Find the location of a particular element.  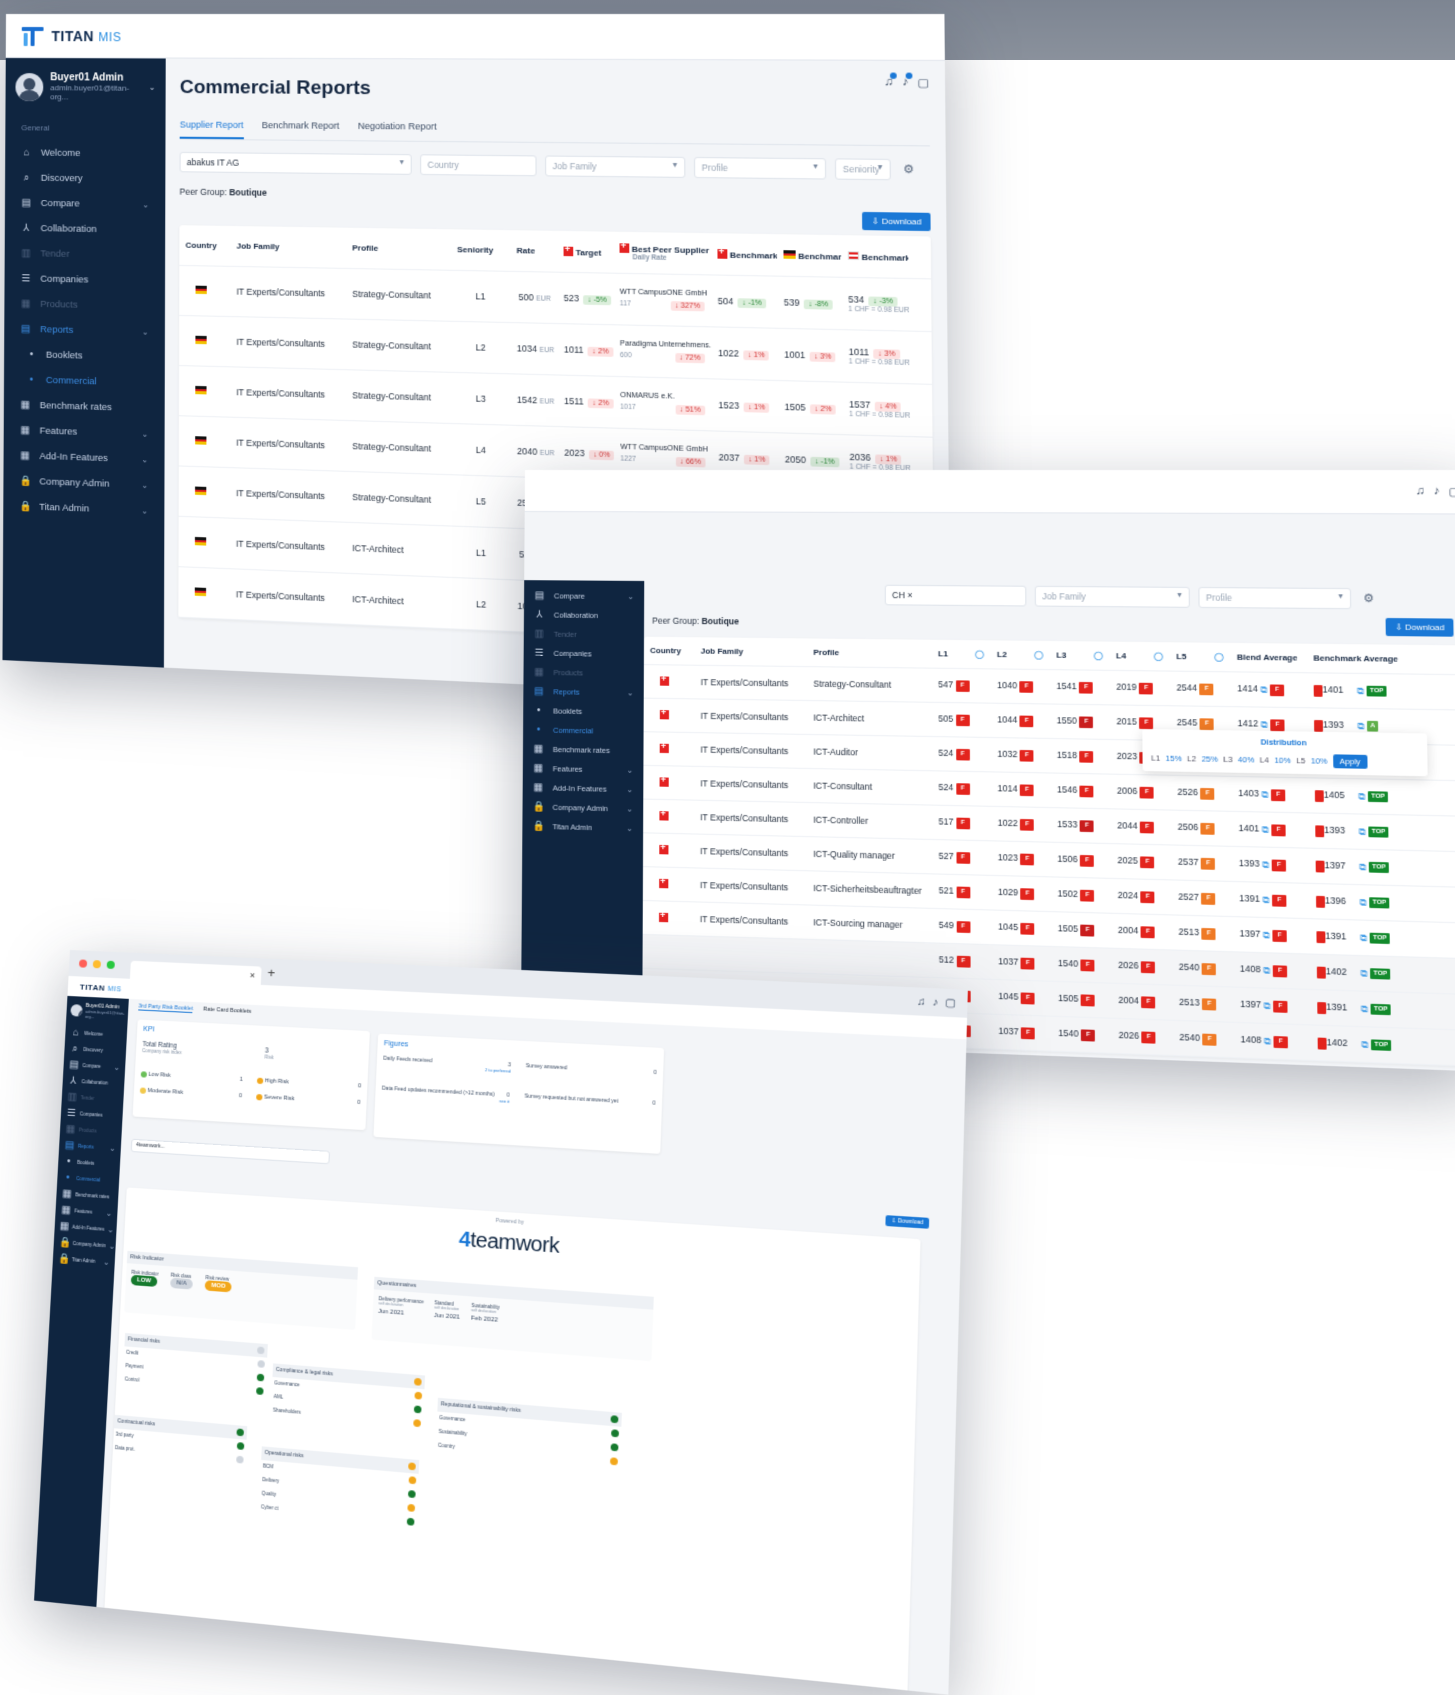

apply-button: Apply is located at coordinates (1350, 761).